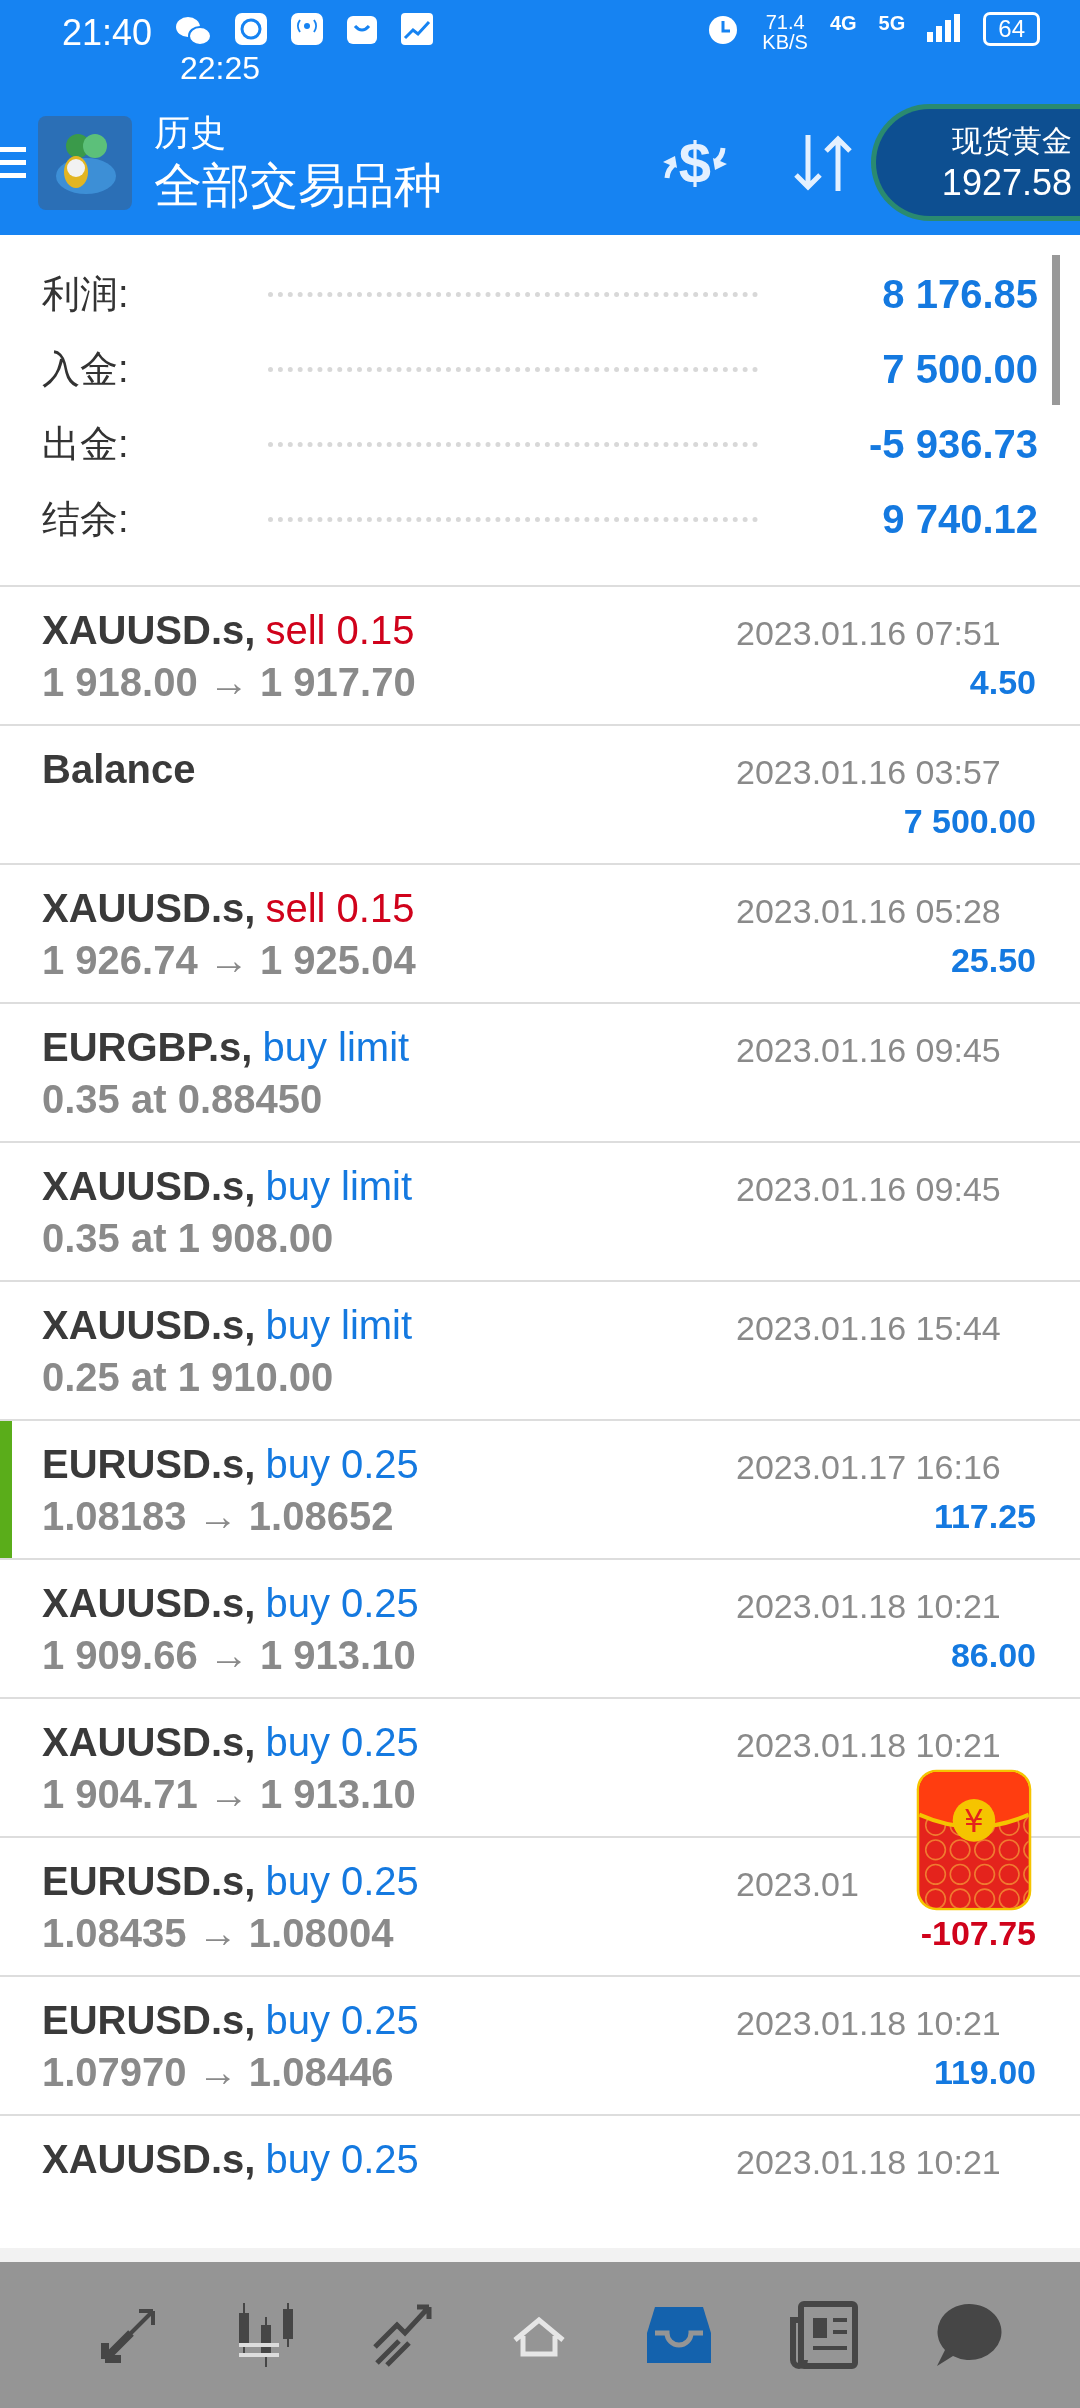  I want to click on deal-prices: 1 926.74 → 1 925.04, so click(229, 959).